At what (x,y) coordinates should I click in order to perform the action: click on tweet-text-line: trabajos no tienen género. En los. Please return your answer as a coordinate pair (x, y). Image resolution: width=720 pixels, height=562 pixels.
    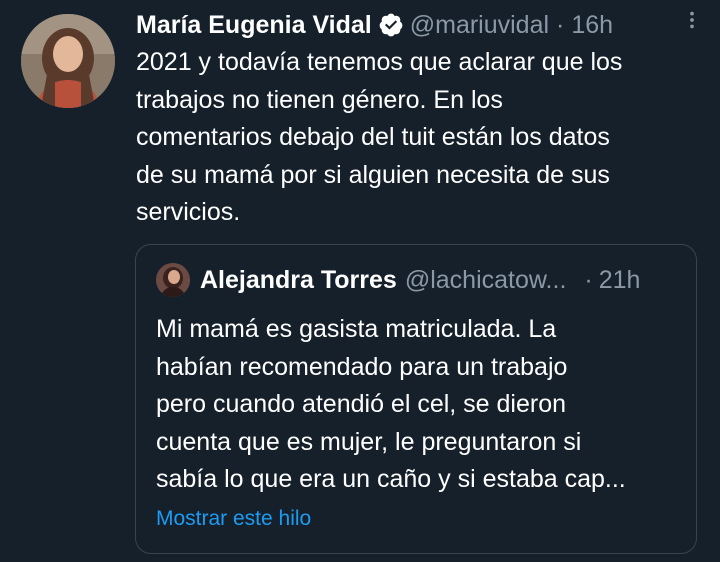
    Looking at the image, I should click on (319, 99).